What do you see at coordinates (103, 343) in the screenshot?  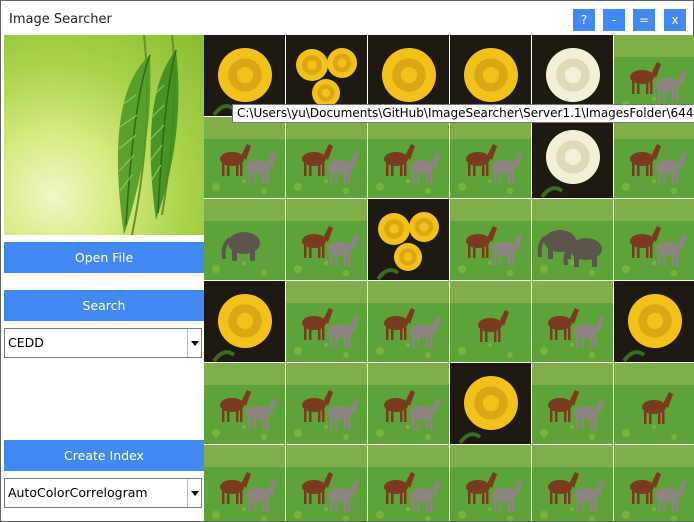 I see `descriptor-select: CEDD` at bounding box center [103, 343].